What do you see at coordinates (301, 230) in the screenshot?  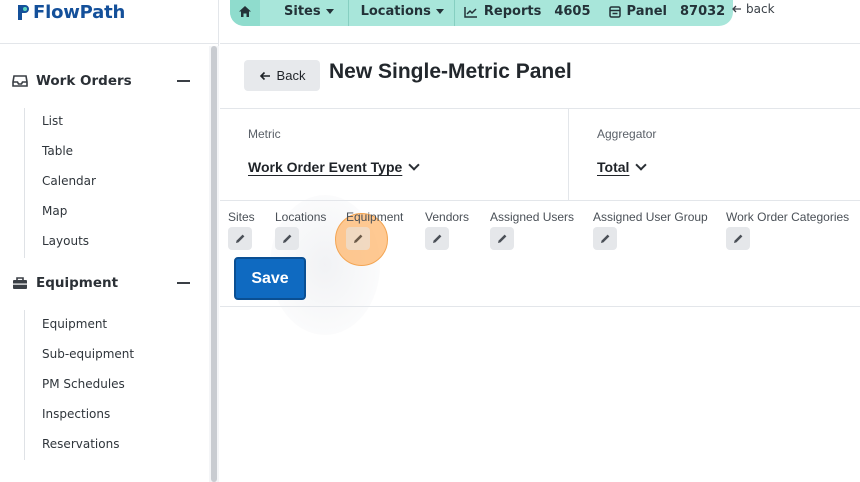 I see `filter-locations: Locations` at bounding box center [301, 230].